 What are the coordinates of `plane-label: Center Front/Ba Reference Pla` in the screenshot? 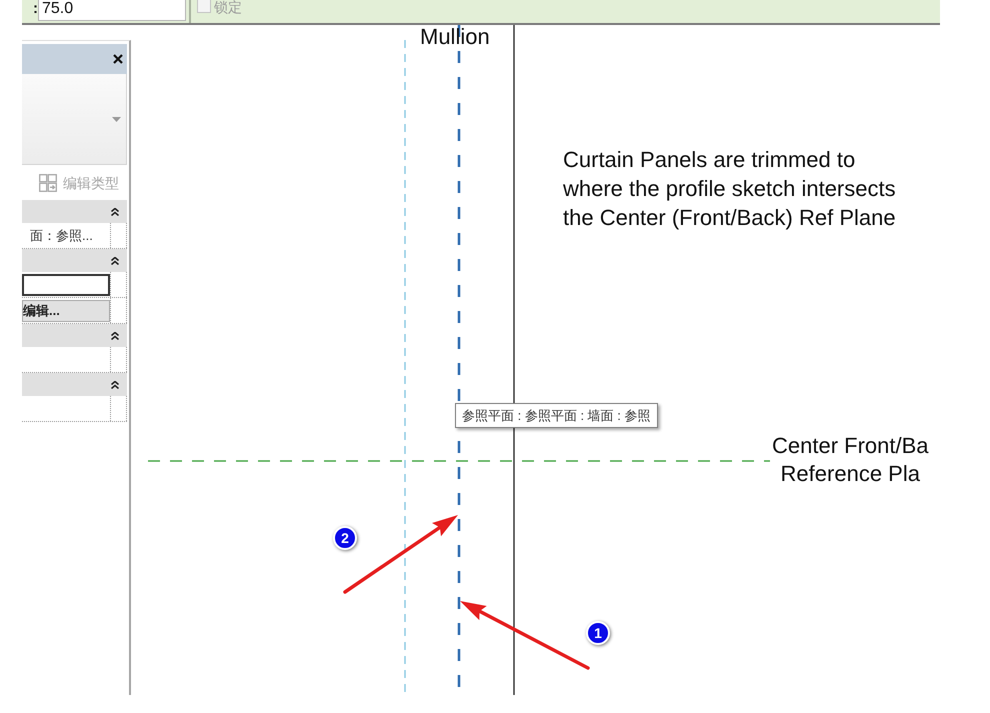 It's located at (850, 460).